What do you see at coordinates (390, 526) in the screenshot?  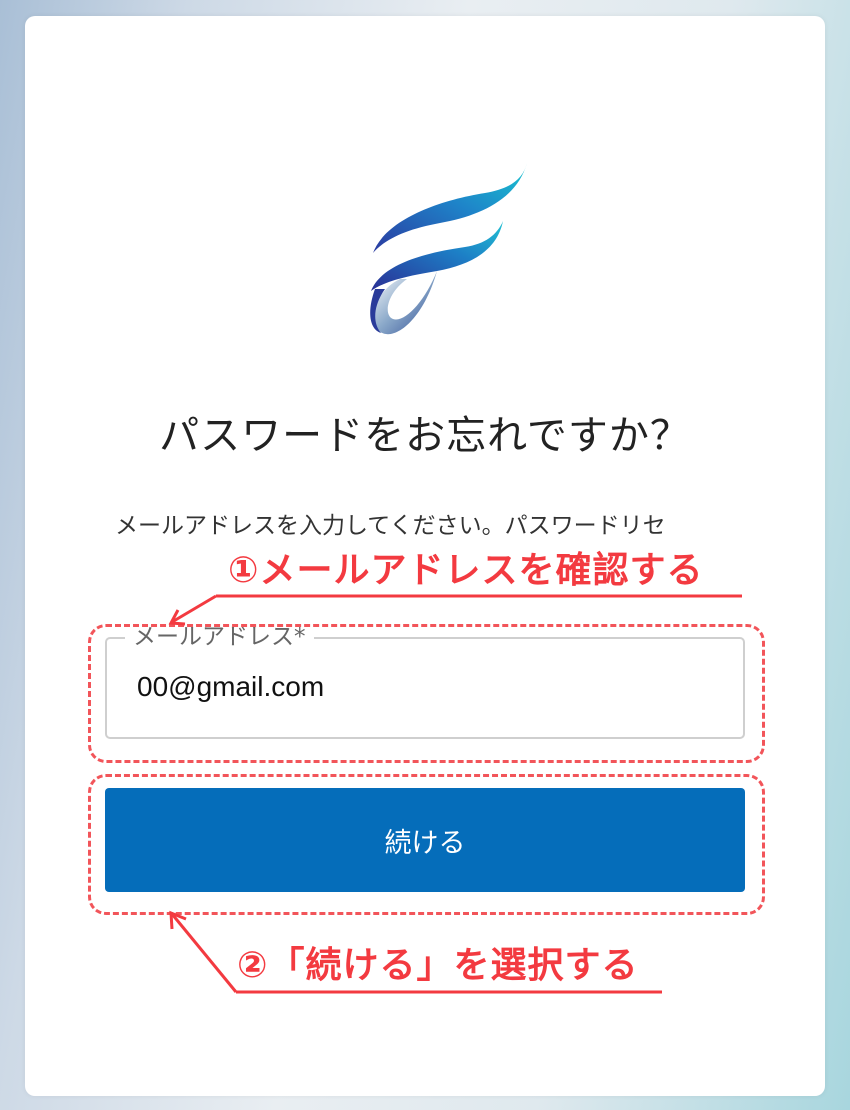 I see `instruction-text: メールアドレスを入力してください。パスワードリセ` at bounding box center [390, 526].